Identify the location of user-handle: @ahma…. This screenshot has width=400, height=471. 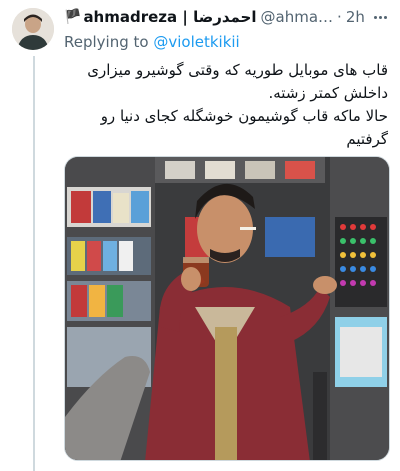
(297, 17).